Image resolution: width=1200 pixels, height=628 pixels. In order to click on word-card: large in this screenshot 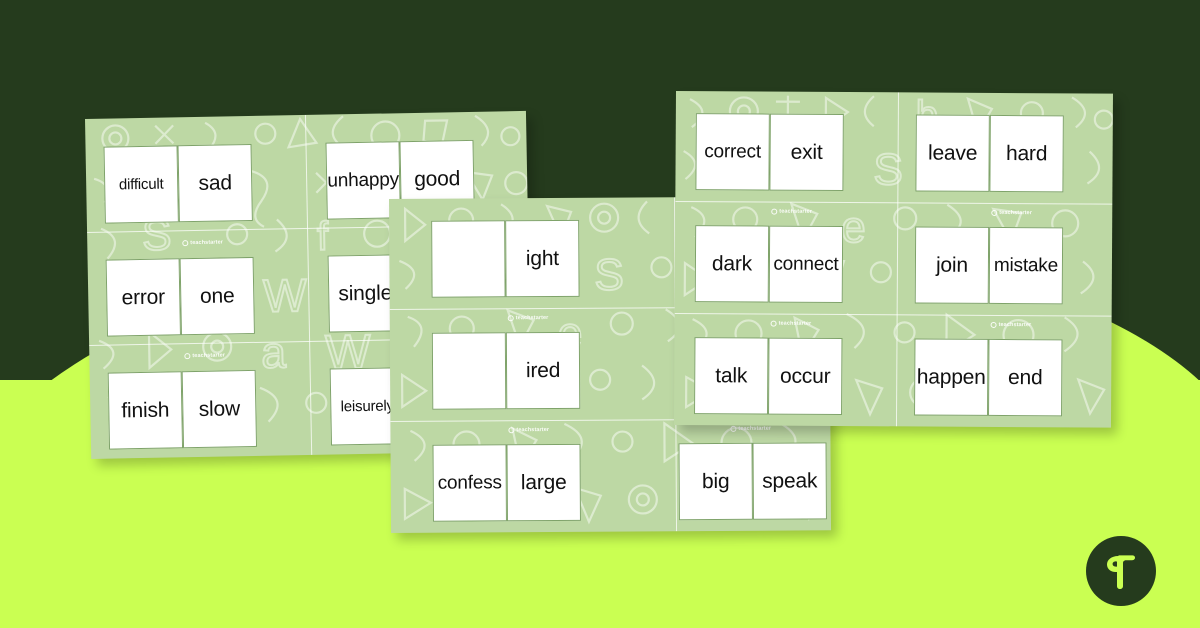, I will do `click(543, 482)`.